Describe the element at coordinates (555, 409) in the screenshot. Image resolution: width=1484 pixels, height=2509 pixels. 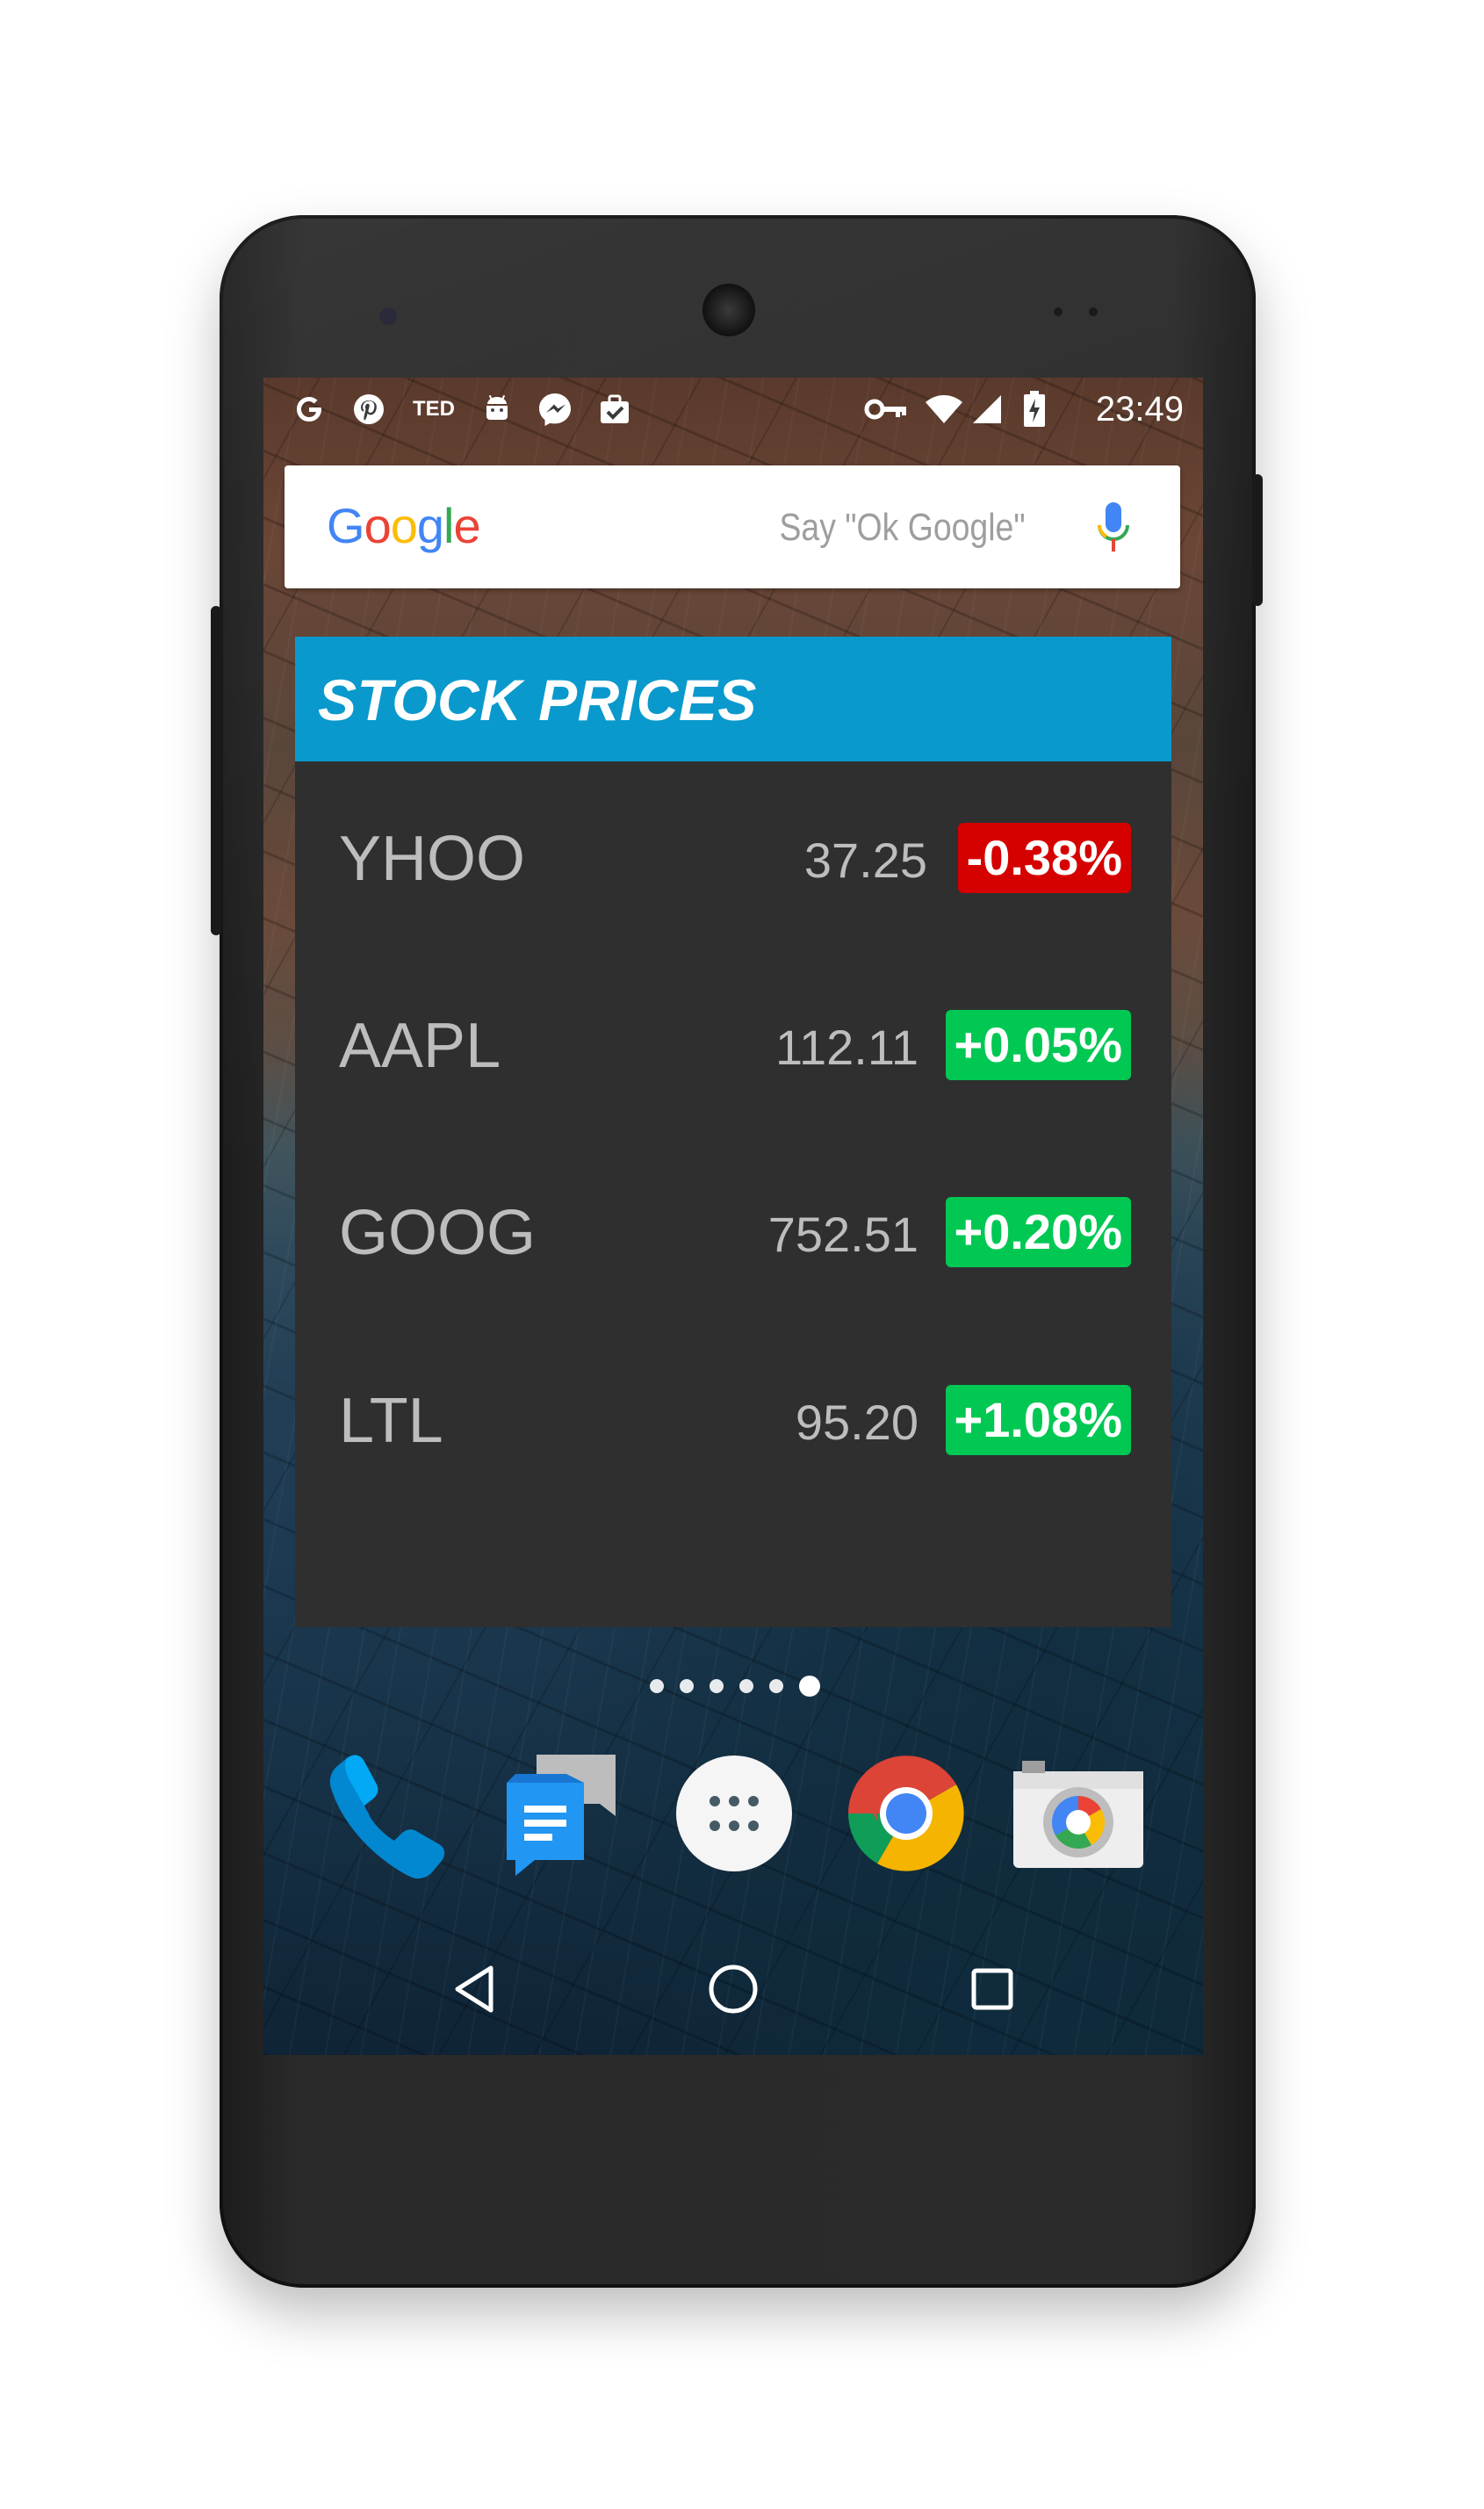
I see `messenger-icon` at that location.